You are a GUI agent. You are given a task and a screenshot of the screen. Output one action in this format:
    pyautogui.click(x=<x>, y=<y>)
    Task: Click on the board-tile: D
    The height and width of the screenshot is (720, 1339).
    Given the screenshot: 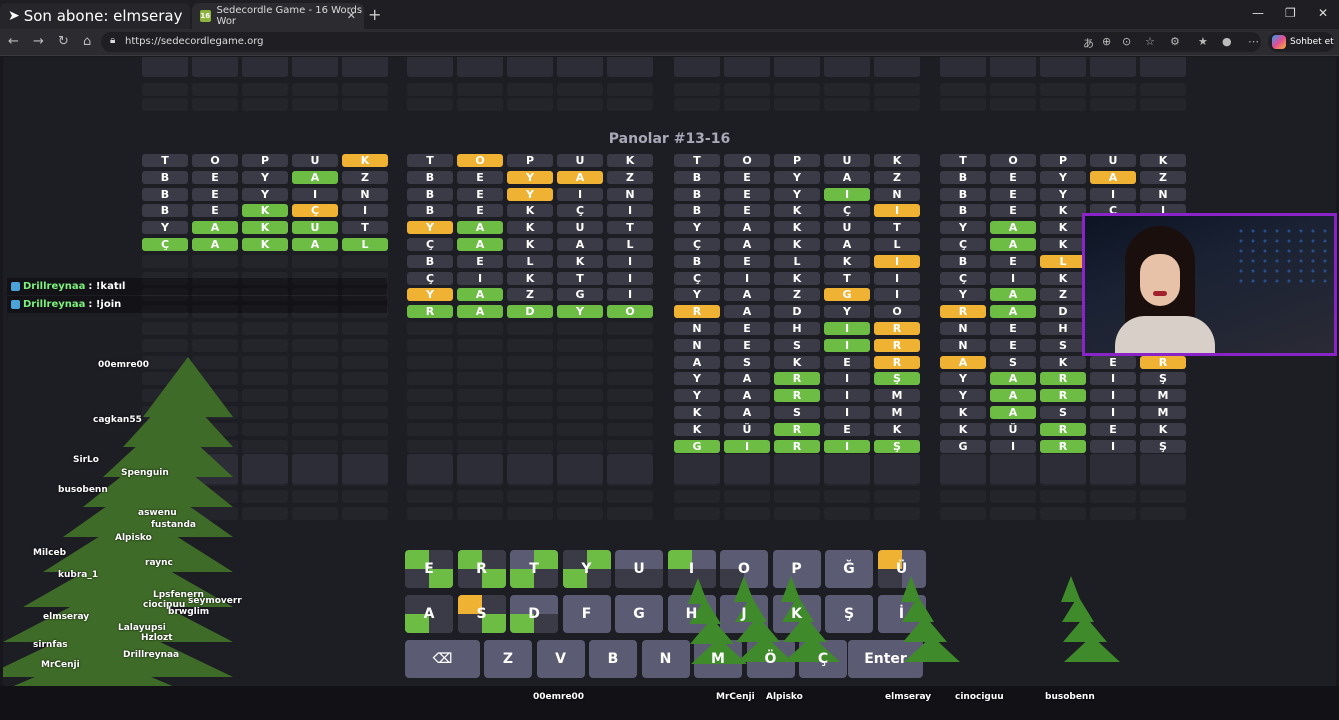 What is the action you would take?
    pyautogui.click(x=797, y=312)
    